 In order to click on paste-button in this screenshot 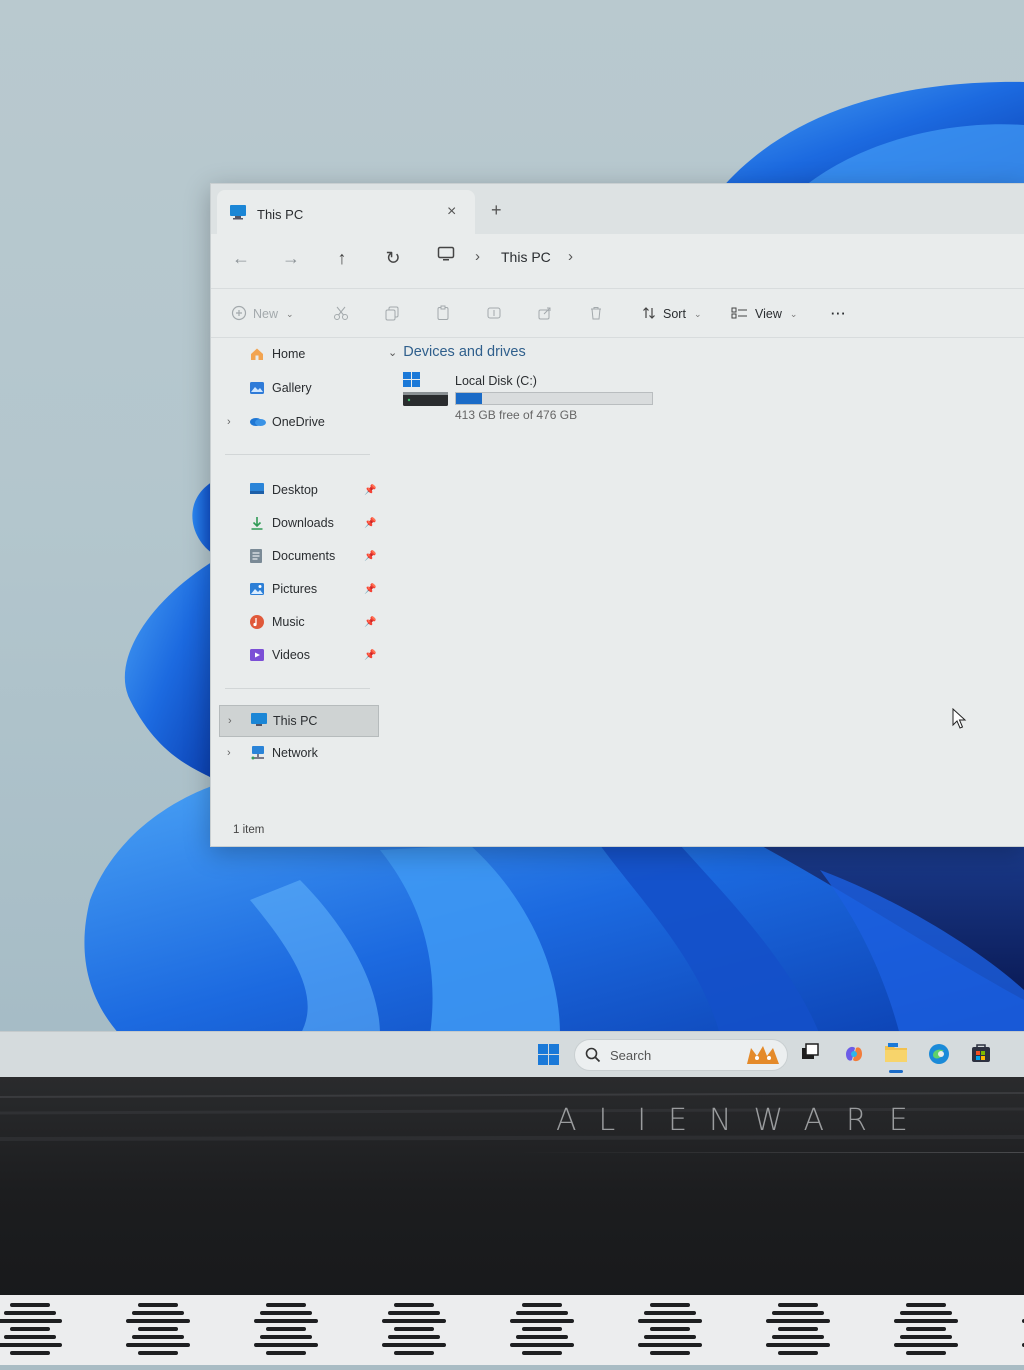, I will do `click(443, 314)`.